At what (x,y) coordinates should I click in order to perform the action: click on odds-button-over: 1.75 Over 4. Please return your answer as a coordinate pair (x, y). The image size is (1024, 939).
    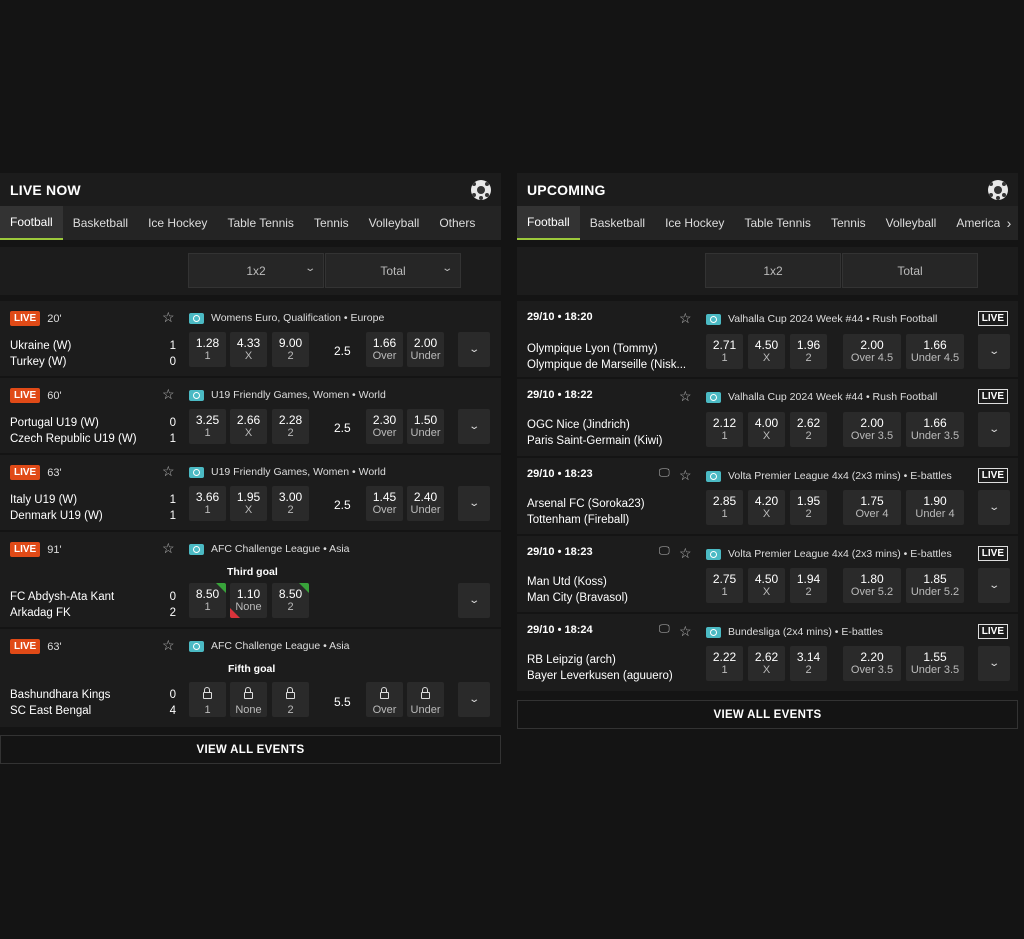
    Looking at the image, I should click on (872, 507).